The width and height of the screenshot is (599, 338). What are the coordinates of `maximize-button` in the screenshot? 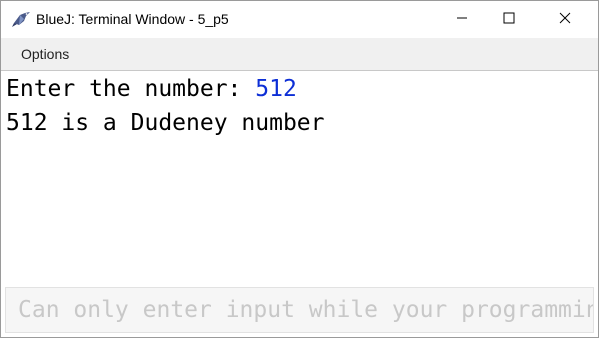 It's located at (509, 19).